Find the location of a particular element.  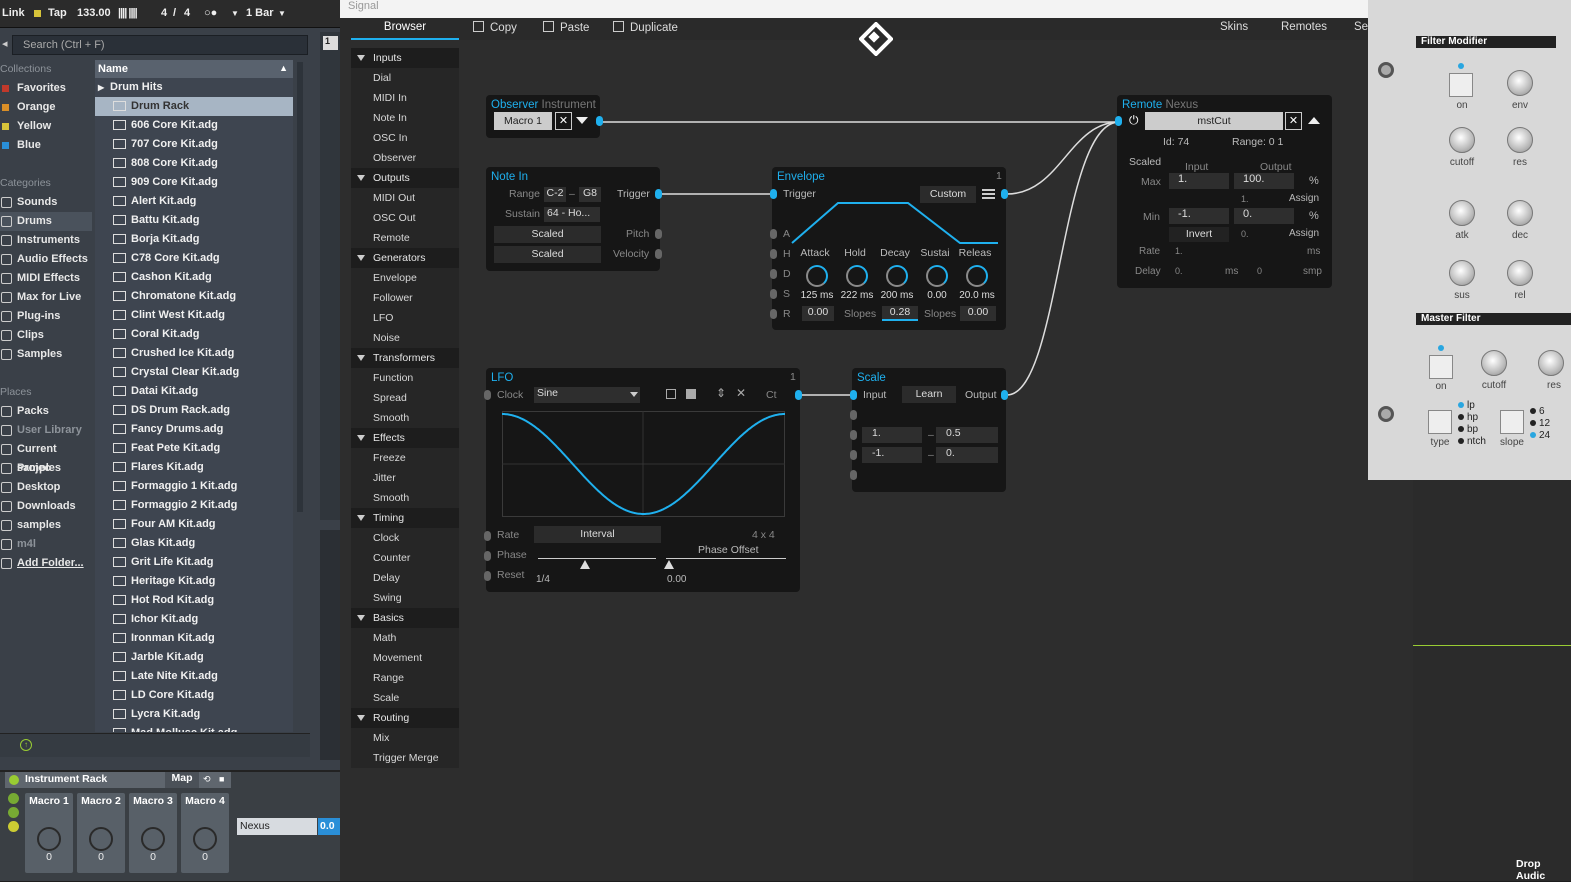

slope-24-option: 24 is located at coordinates (1544, 435).